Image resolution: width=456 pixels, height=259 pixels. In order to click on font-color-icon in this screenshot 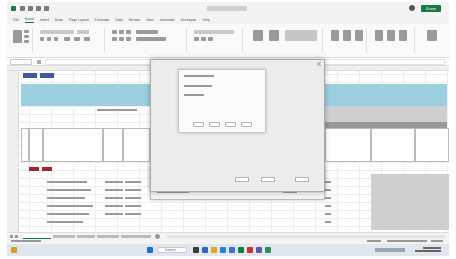, I will do `click(87, 39)`.